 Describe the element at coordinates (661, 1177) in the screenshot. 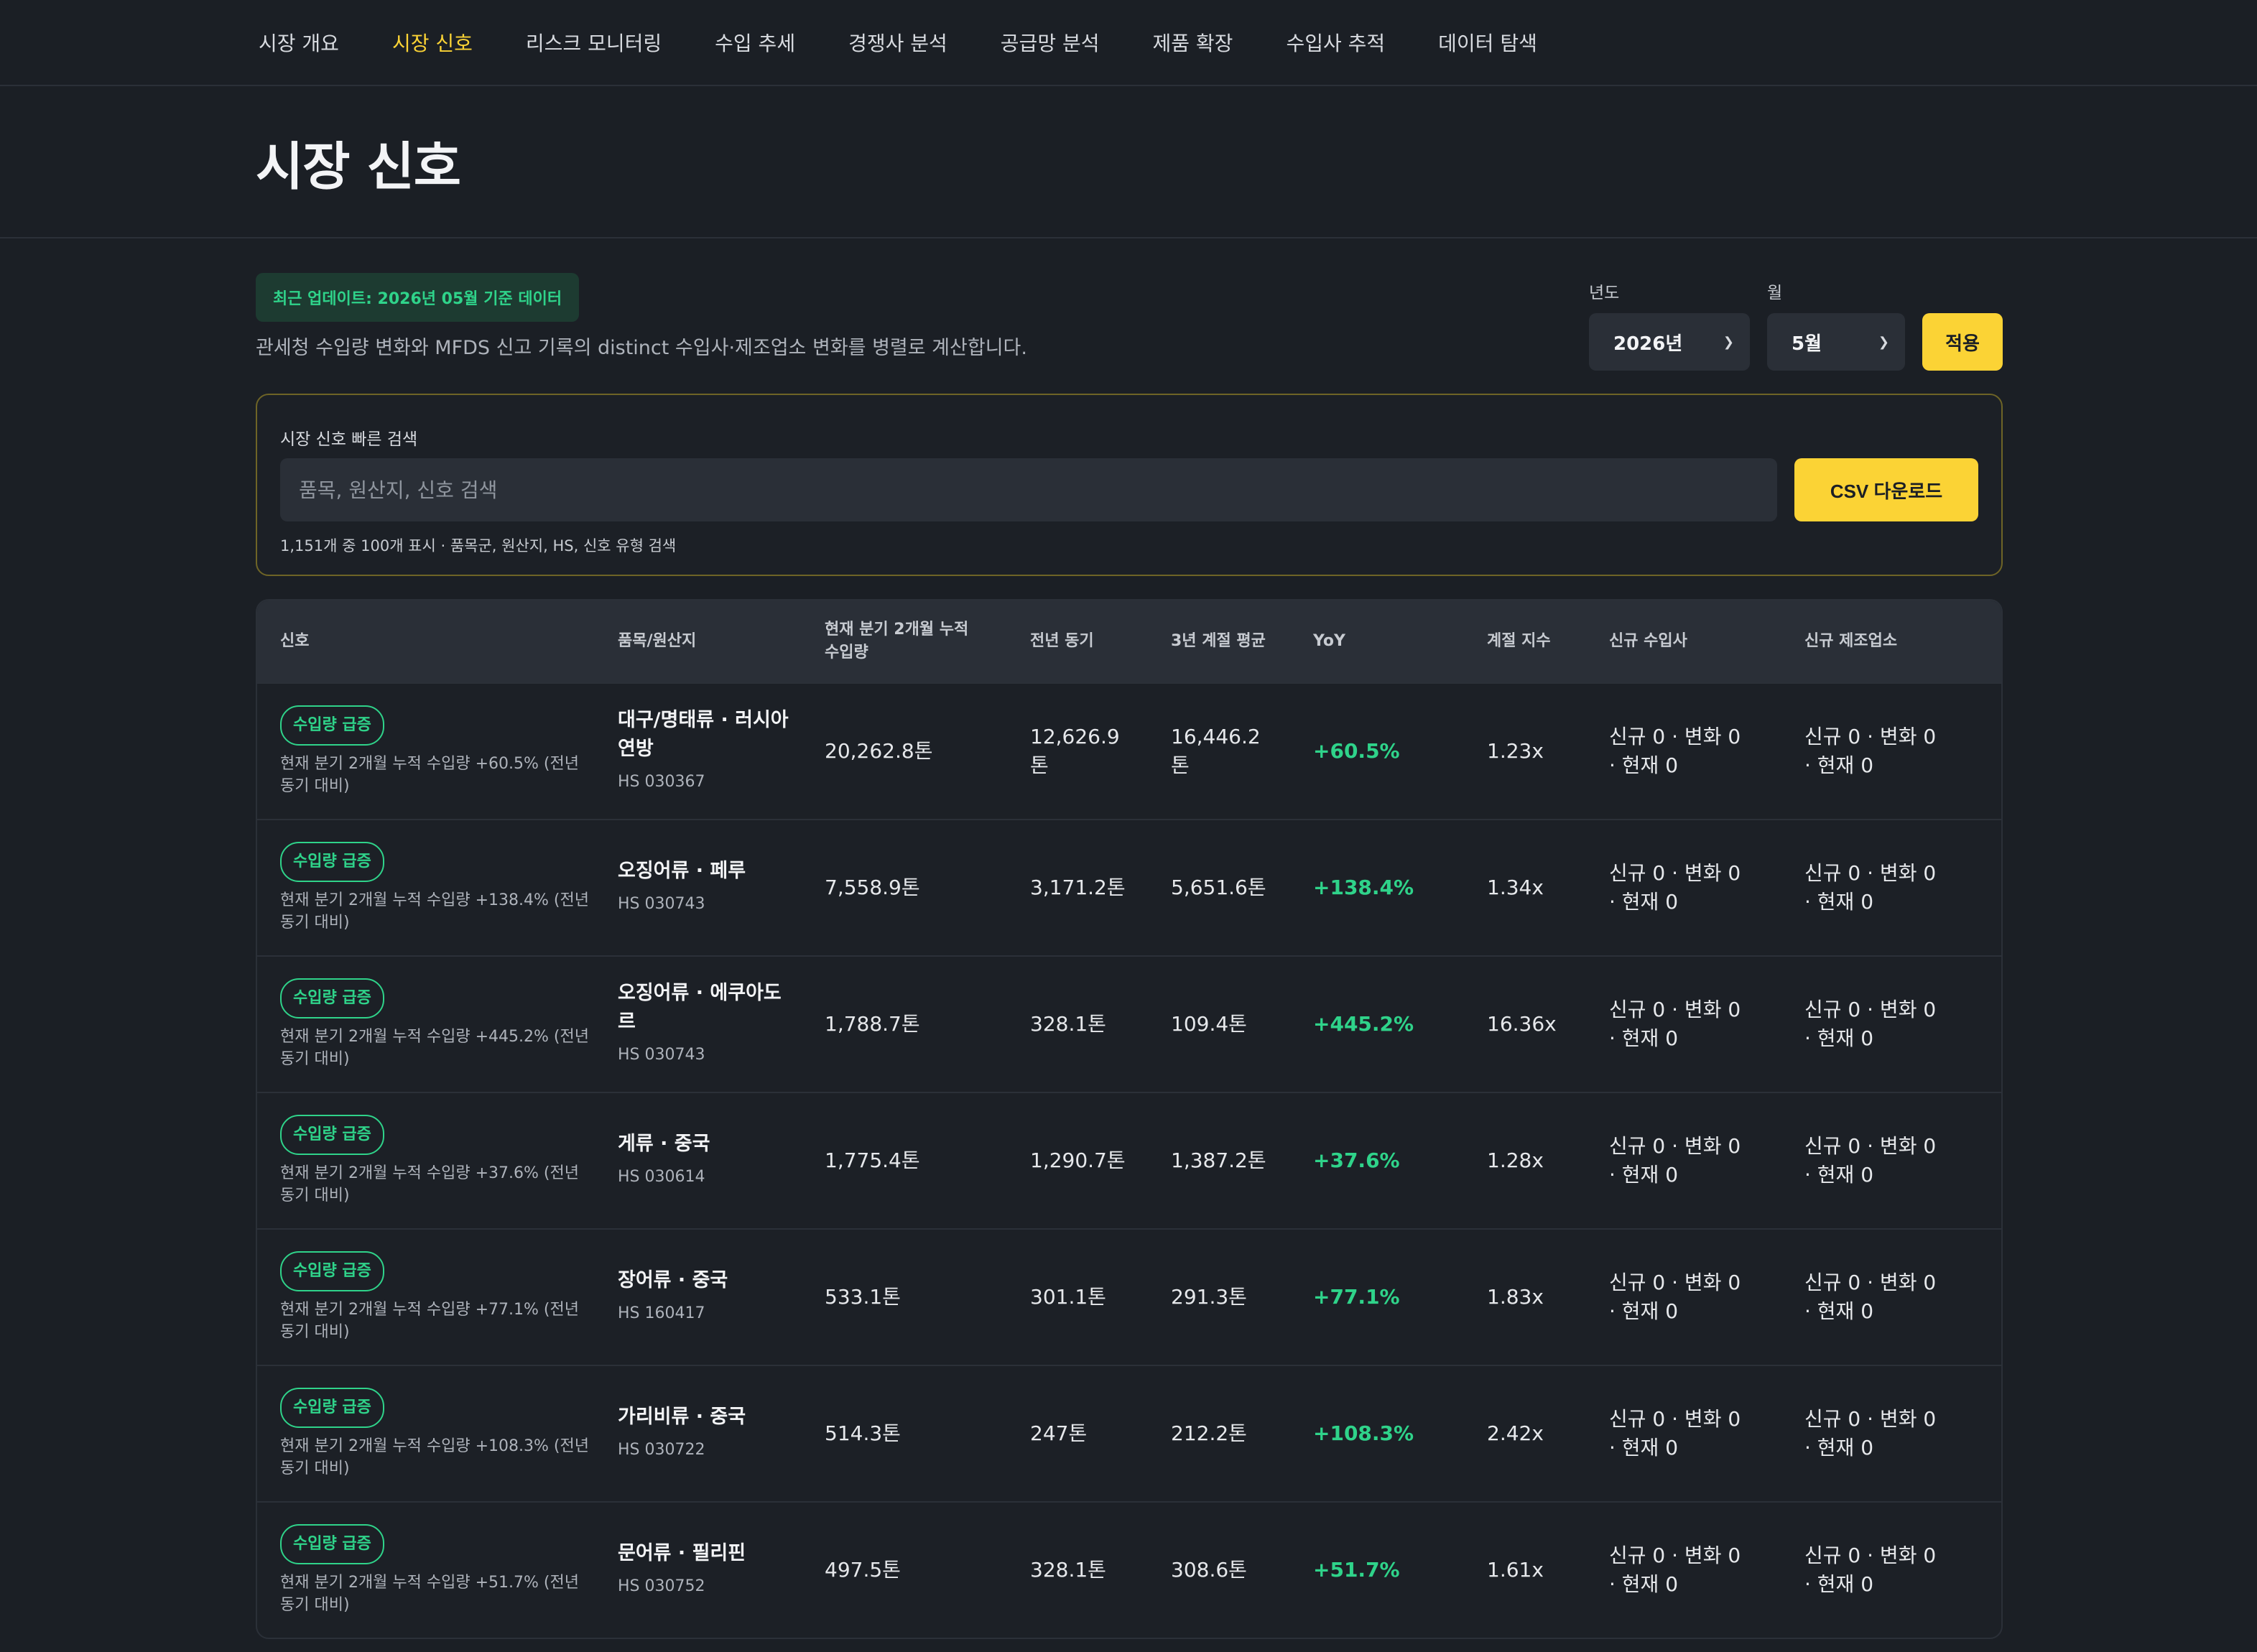

I see `hs-code: HS 030614` at that location.